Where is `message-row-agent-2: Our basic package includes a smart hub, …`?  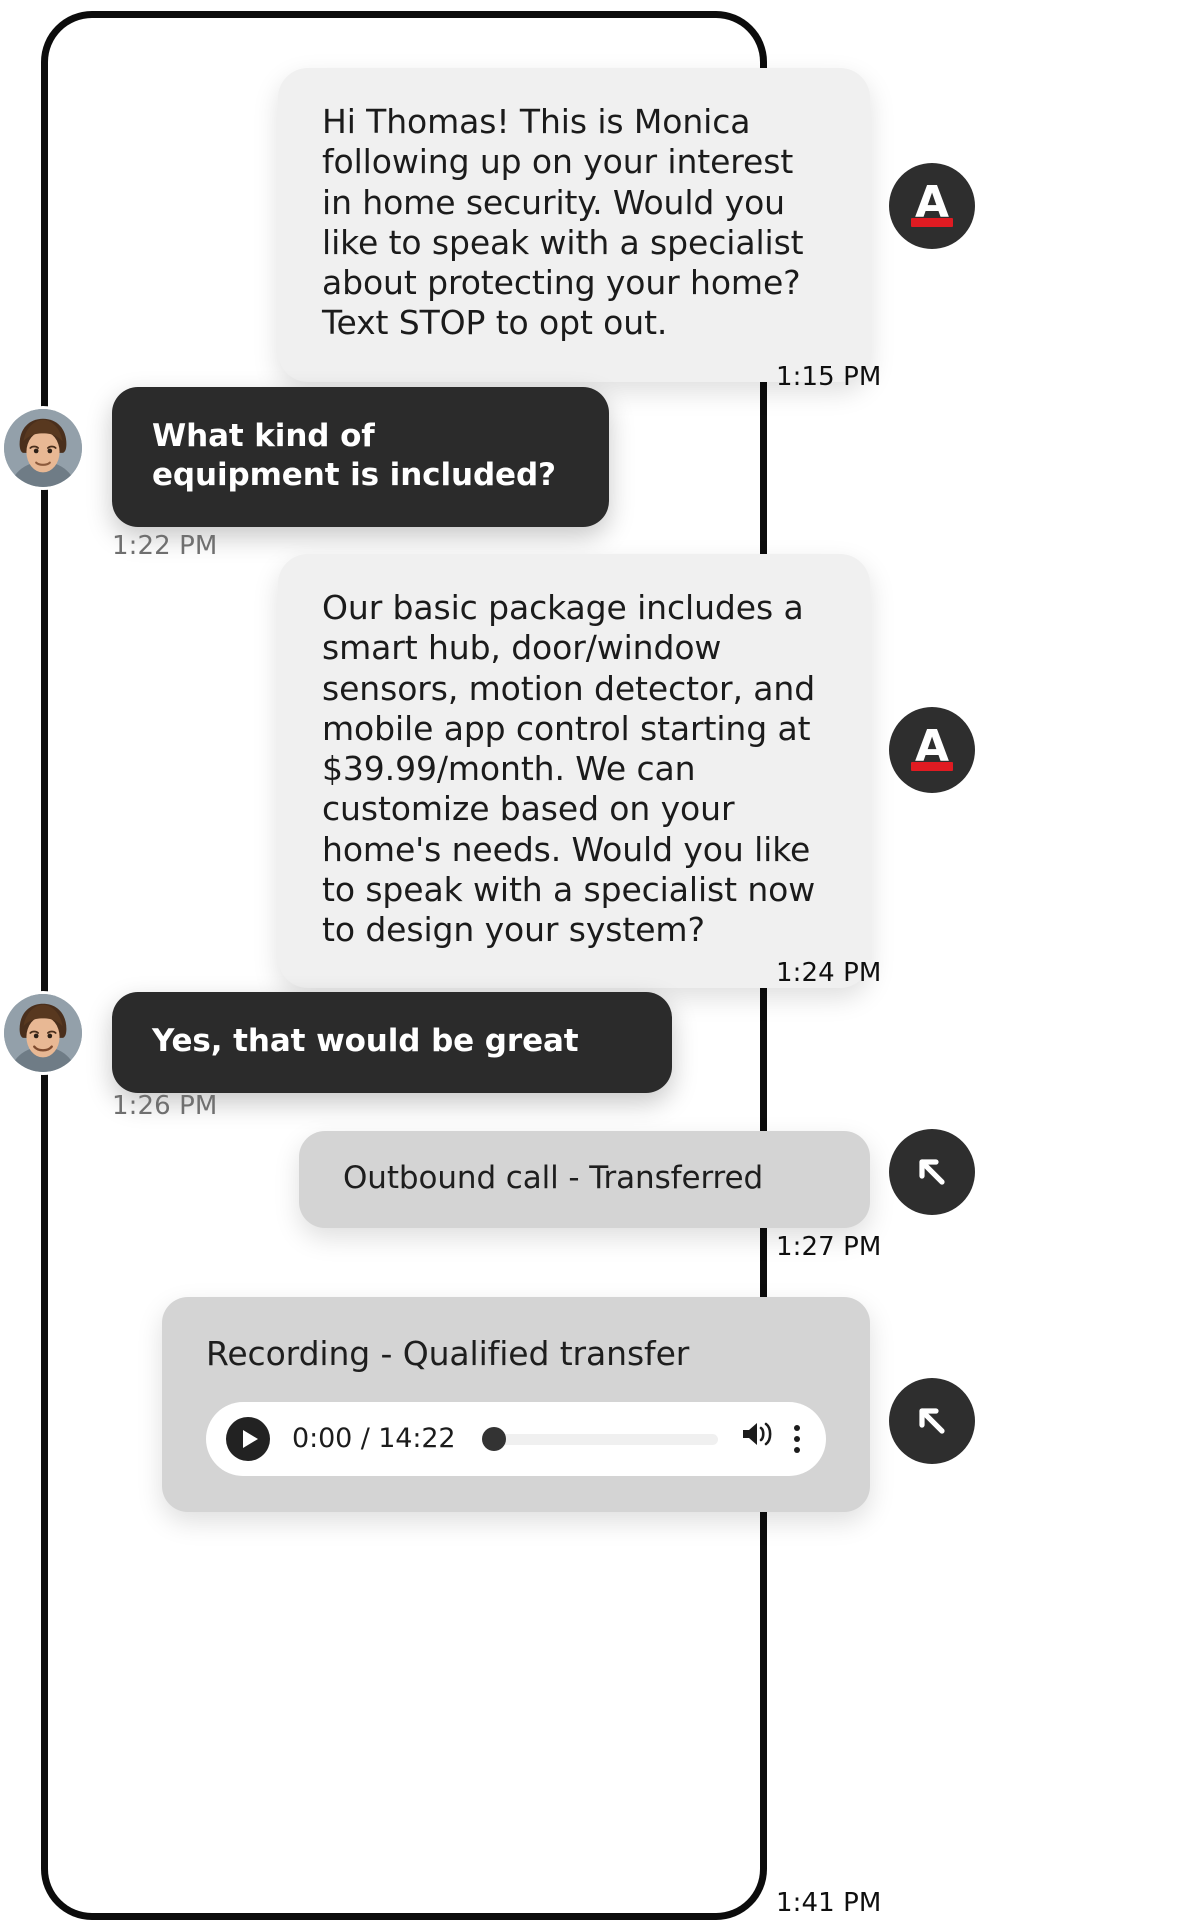 message-row-agent-2: Our basic package includes a smart hub, … is located at coordinates (574, 771).